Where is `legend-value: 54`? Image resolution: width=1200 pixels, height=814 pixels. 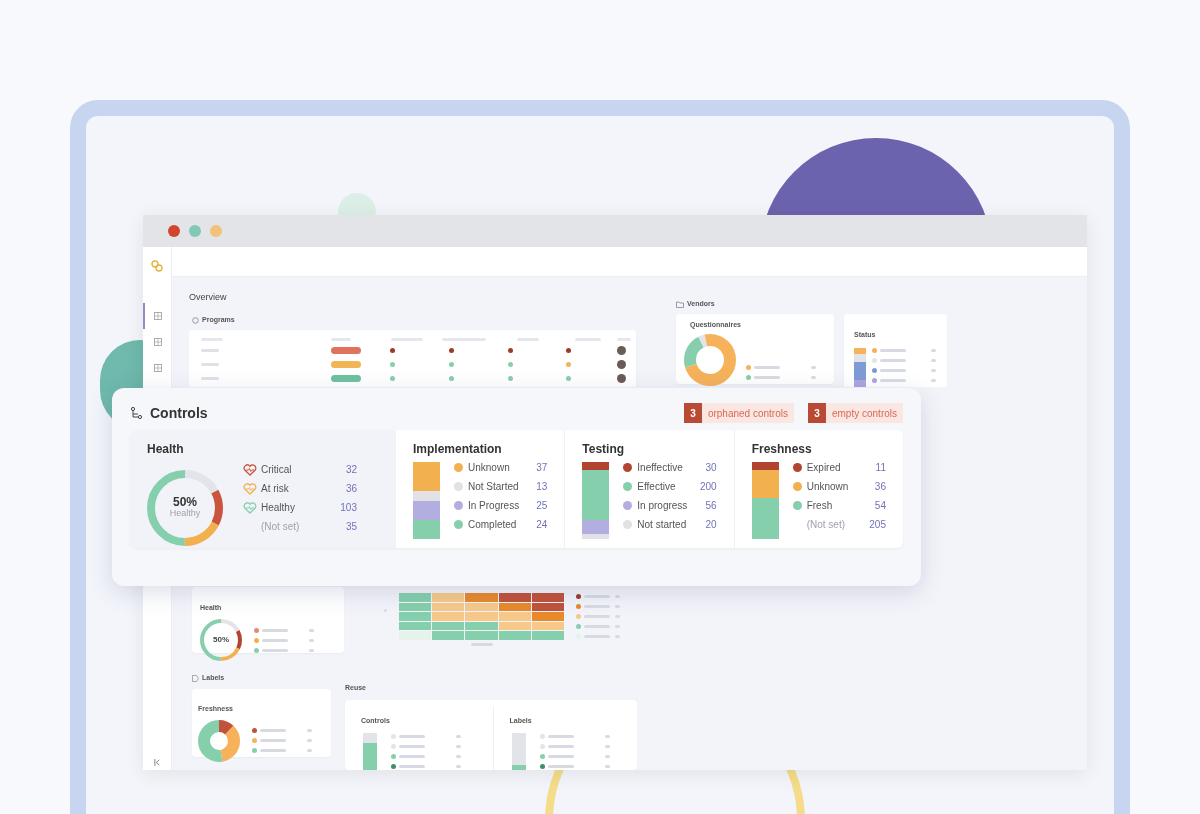
legend-value: 54 is located at coordinates (880, 506).